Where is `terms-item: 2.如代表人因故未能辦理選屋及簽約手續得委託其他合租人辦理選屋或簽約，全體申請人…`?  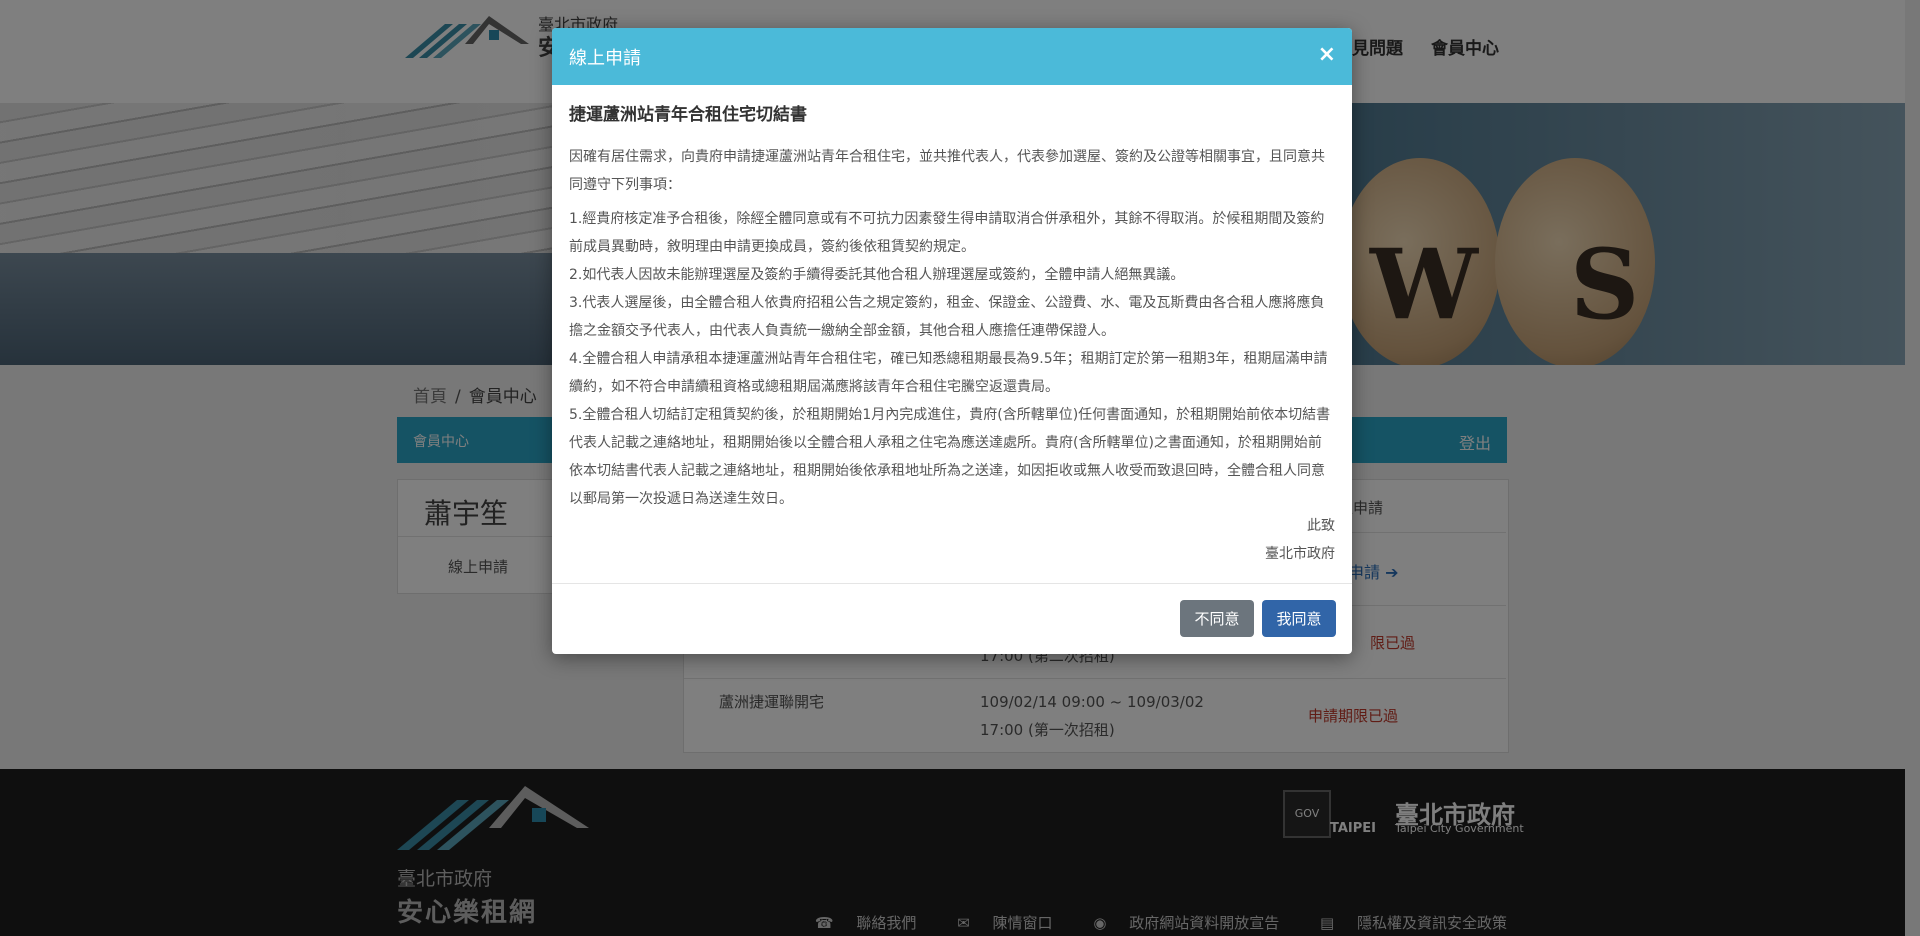 terms-item: 2.如代表人因故未能辦理選屋及簽約手續得委託其他合租人辦理選屋或簽約，全體申請人… is located at coordinates (877, 275).